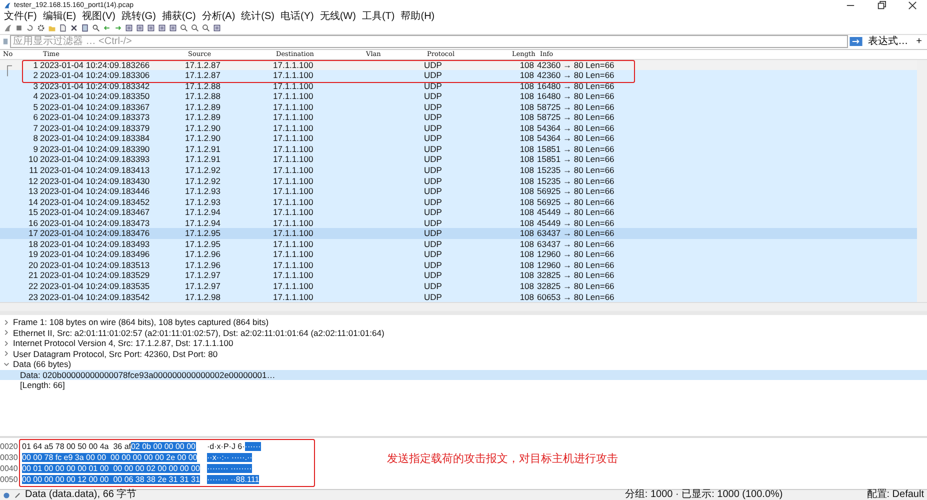  What do you see at coordinates (96, 28) in the screenshot?
I see `search-icon` at bounding box center [96, 28].